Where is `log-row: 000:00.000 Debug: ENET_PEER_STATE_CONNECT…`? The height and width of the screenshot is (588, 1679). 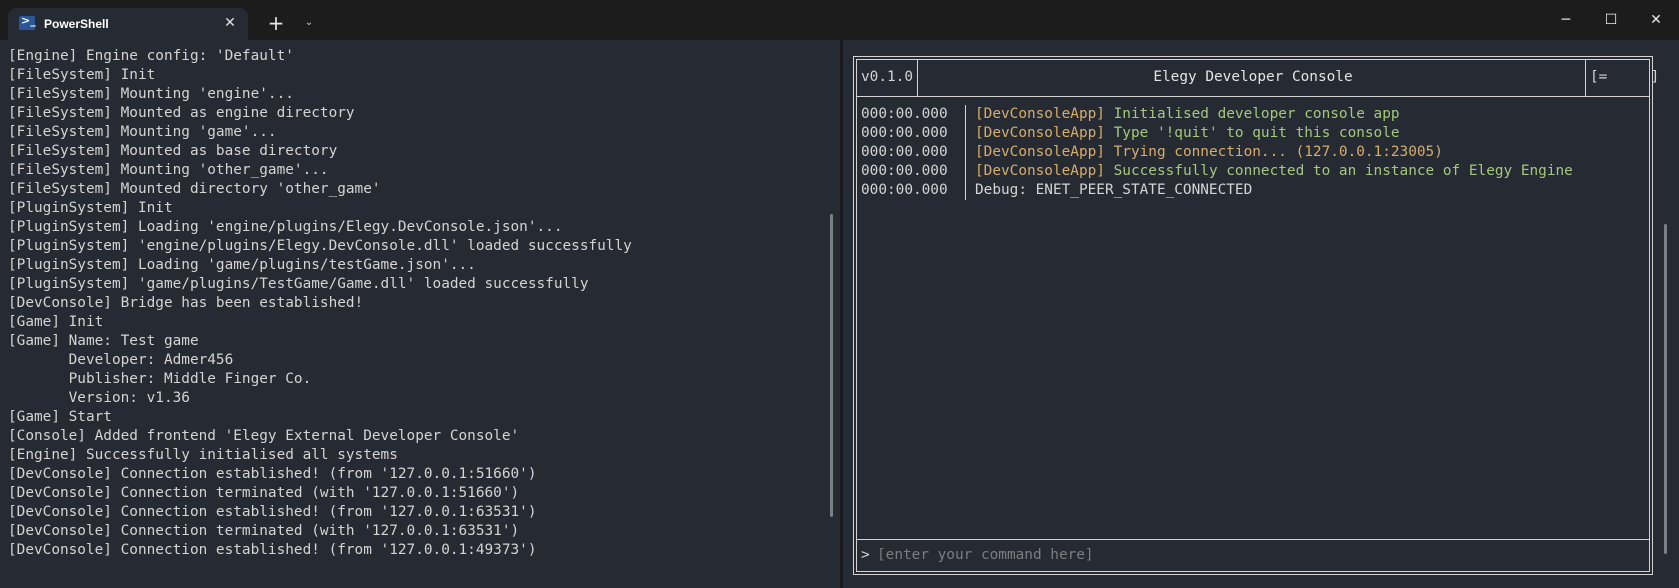 log-row: 000:00.000 Debug: ENET_PEER_STATE_CONNECT… is located at coordinates (1253, 190).